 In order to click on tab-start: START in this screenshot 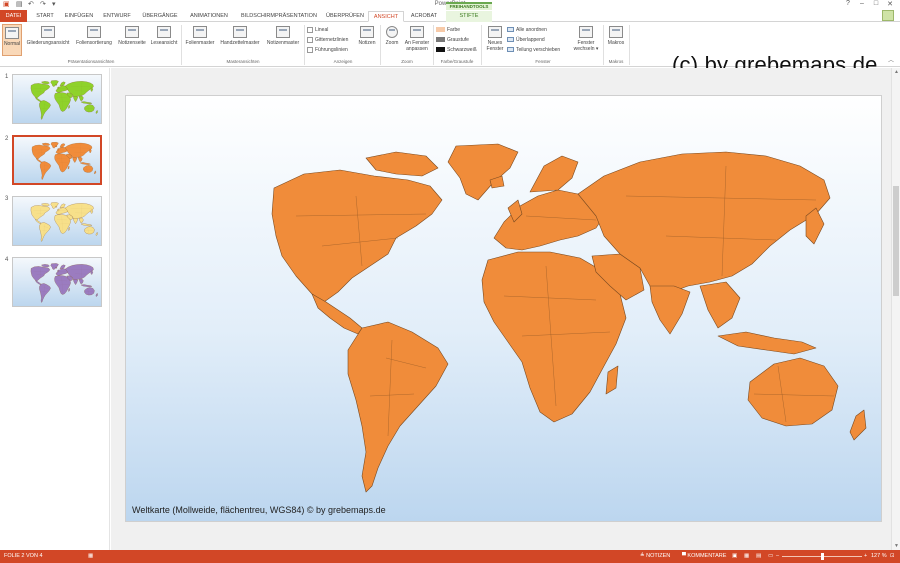, I will do `click(45, 16)`.